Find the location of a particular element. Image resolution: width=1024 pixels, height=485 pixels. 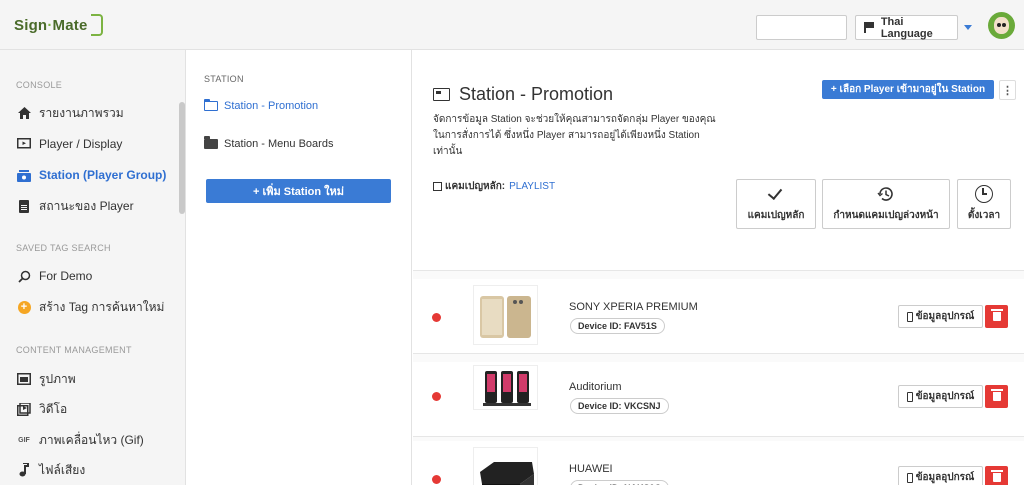

main-campaign-button: แคมเปญหลัก is located at coordinates (776, 204).